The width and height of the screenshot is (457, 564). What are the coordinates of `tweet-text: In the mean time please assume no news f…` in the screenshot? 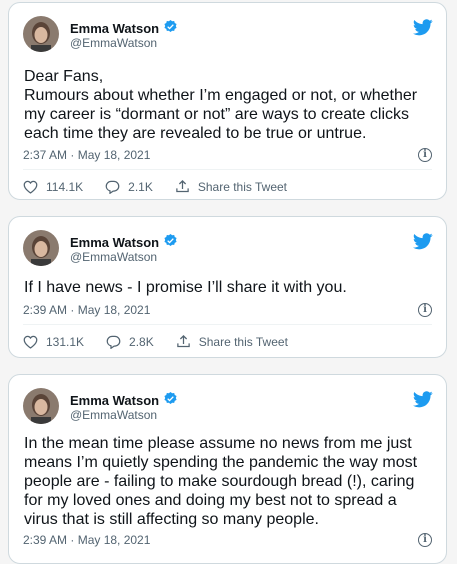 It's located at (221, 481).